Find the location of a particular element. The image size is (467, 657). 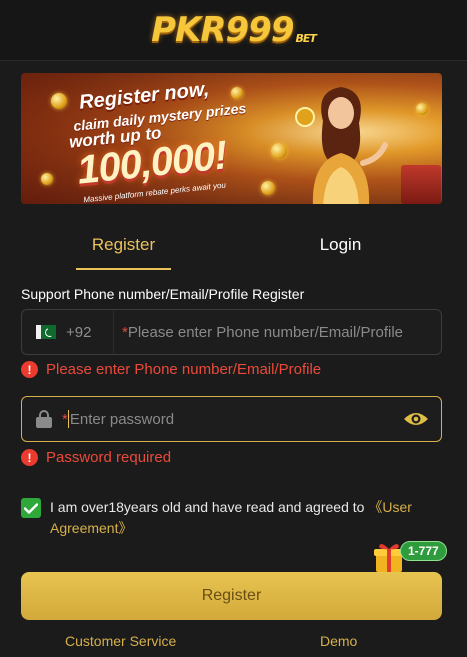

lock-icon is located at coordinates (44, 419).